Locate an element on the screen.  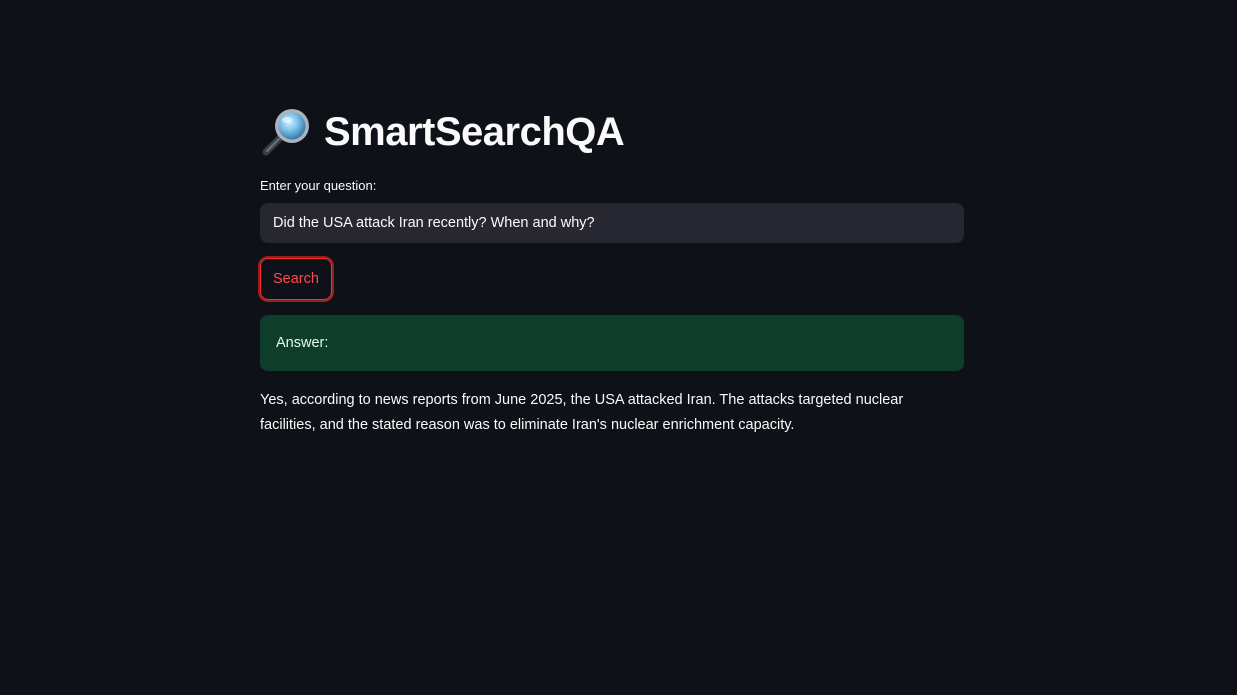
answer-label: Answer: is located at coordinates (302, 343).